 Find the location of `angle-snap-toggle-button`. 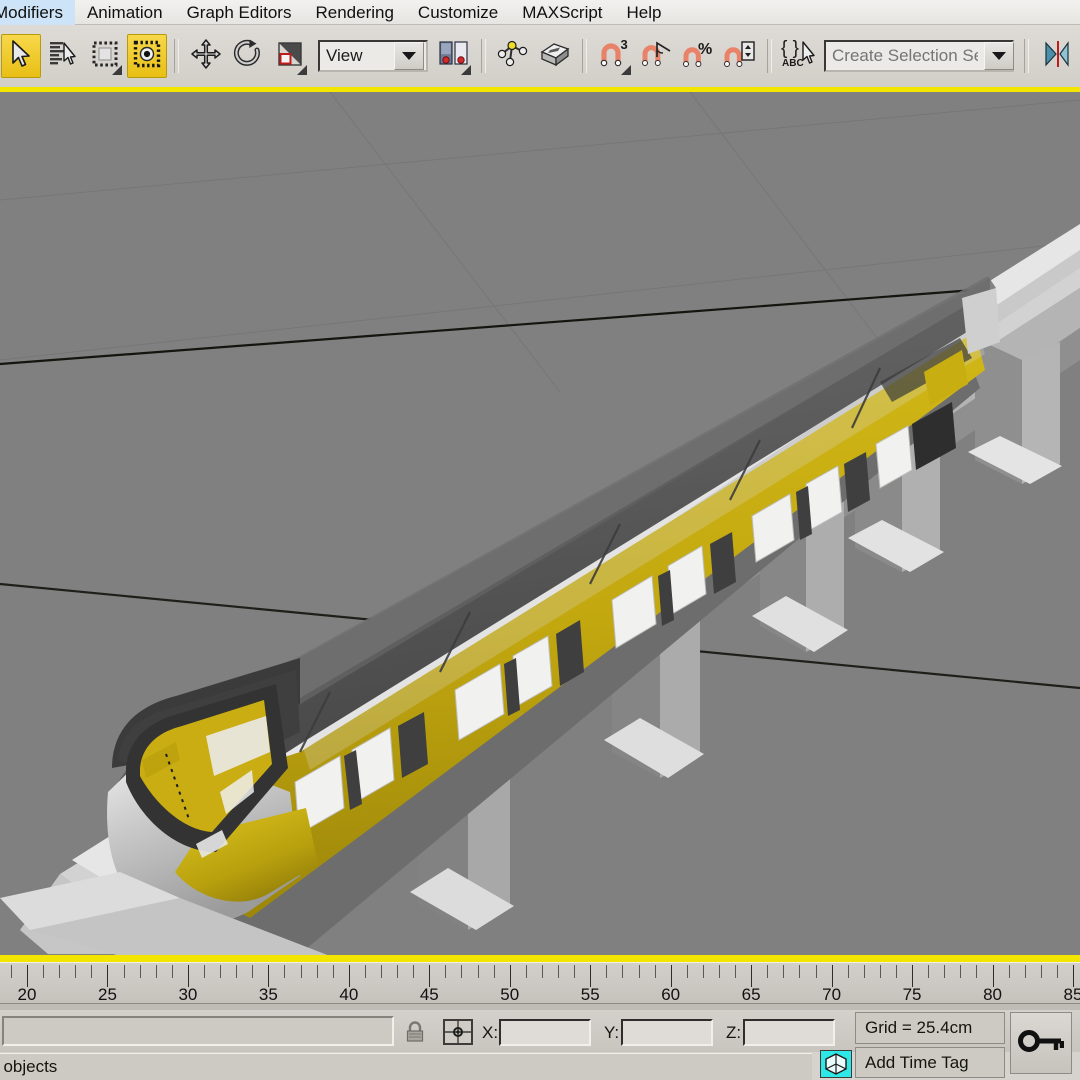

angle-snap-toggle-button is located at coordinates (656, 56).